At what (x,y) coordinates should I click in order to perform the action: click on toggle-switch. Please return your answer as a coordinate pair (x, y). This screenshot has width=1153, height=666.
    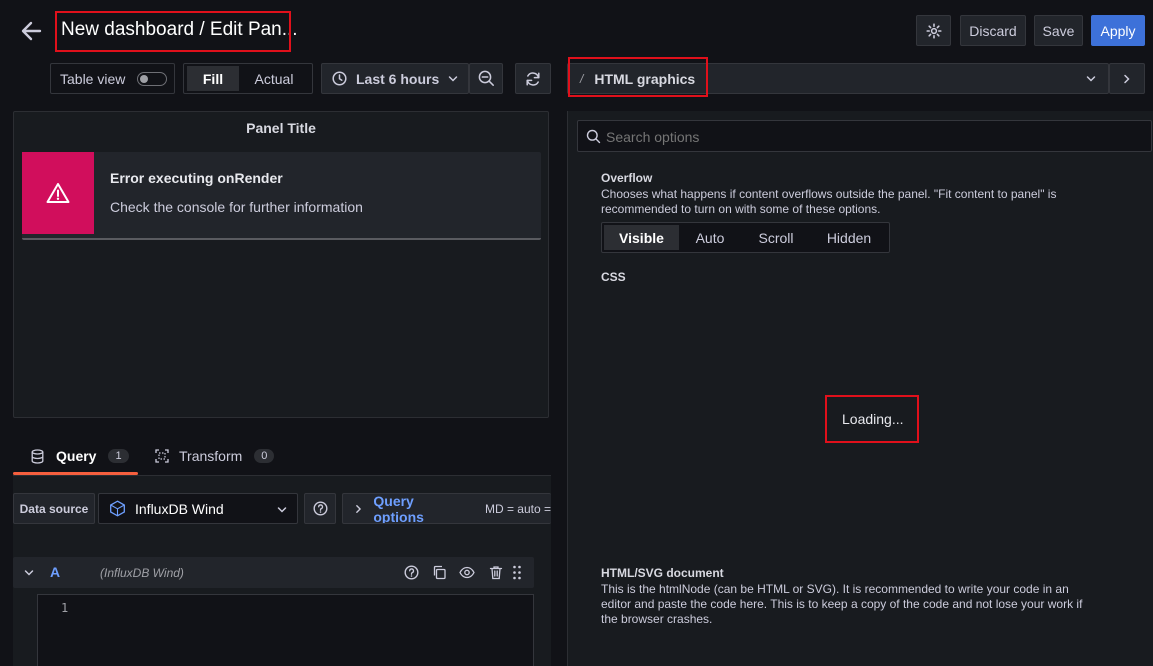
    Looking at the image, I should click on (152, 79).